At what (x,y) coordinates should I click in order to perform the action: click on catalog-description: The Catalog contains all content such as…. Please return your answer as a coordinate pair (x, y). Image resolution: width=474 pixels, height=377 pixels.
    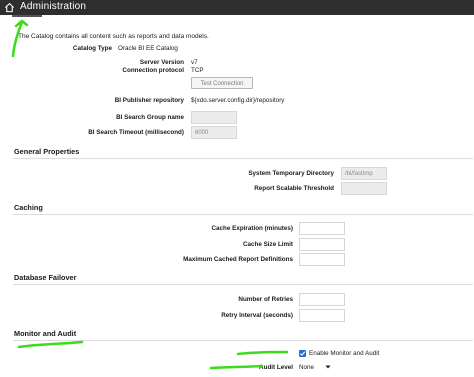
    Looking at the image, I should click on (113, 36).